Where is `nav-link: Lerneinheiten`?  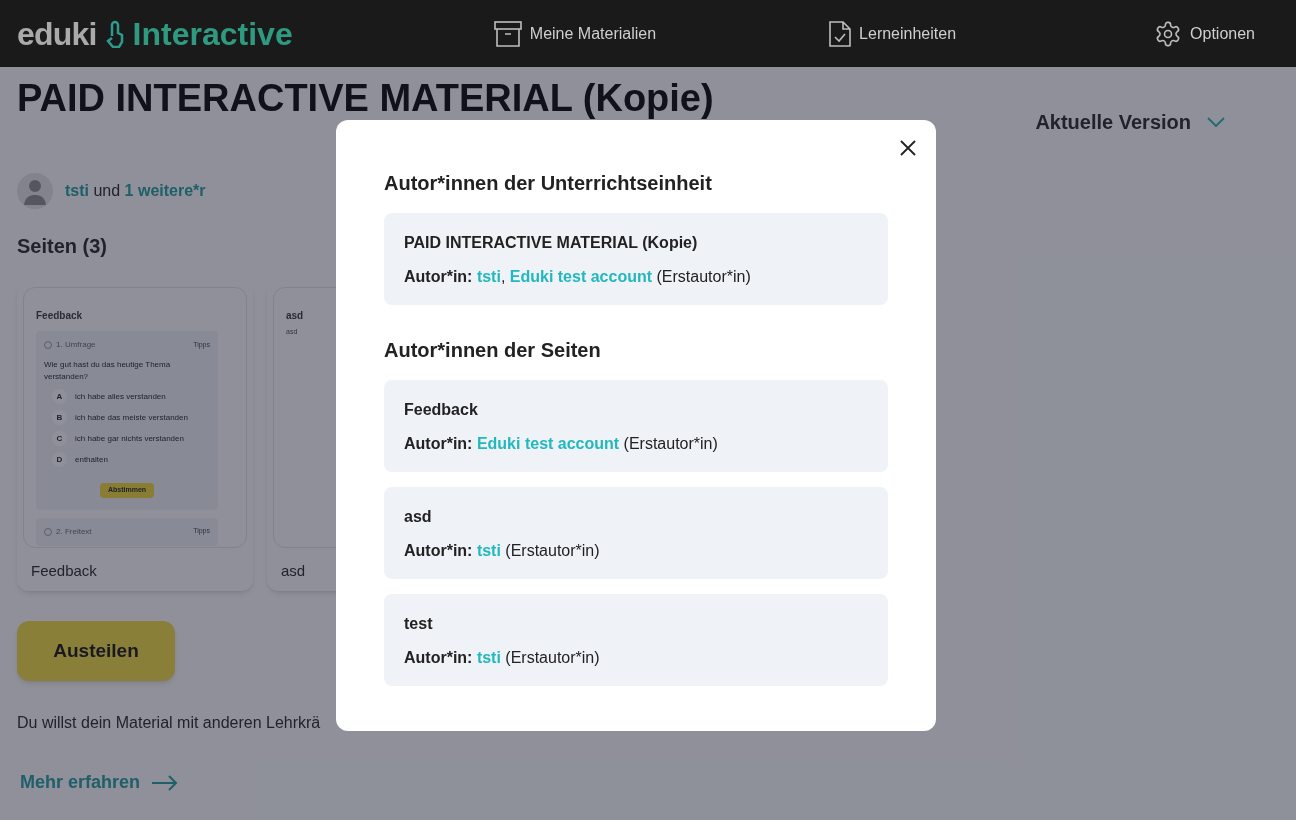
nav-link: Lerneinheiten is located at coordinates (893, 33).